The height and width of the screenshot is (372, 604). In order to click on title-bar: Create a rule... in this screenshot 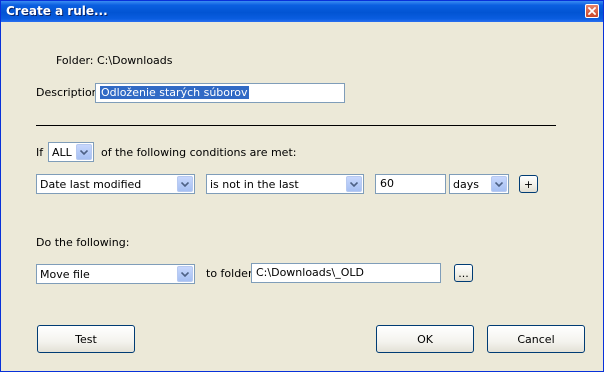, I will do `click(302, 11)`.